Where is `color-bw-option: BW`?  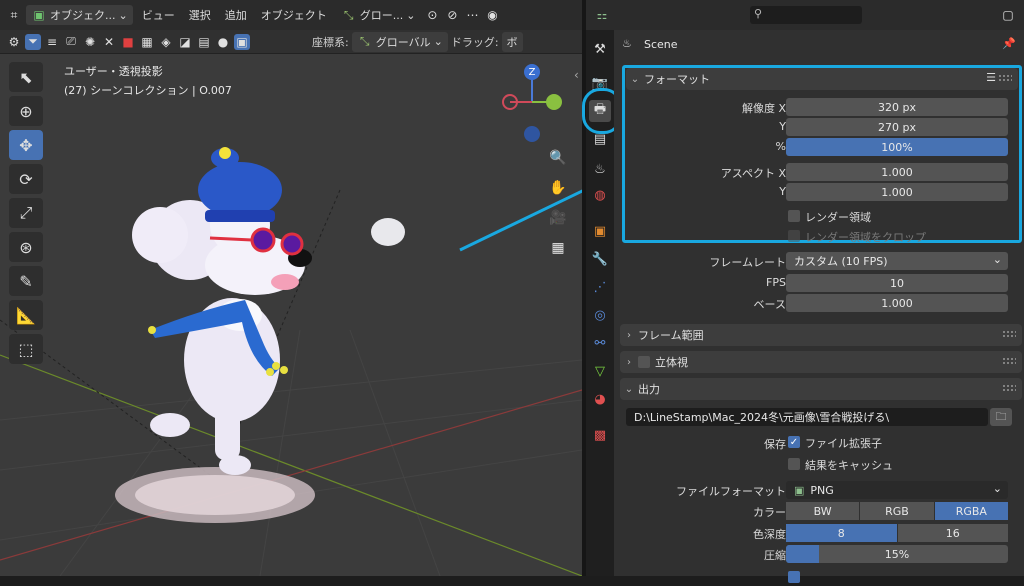
color-bw-option: BW is located at coordinates (823, 511).